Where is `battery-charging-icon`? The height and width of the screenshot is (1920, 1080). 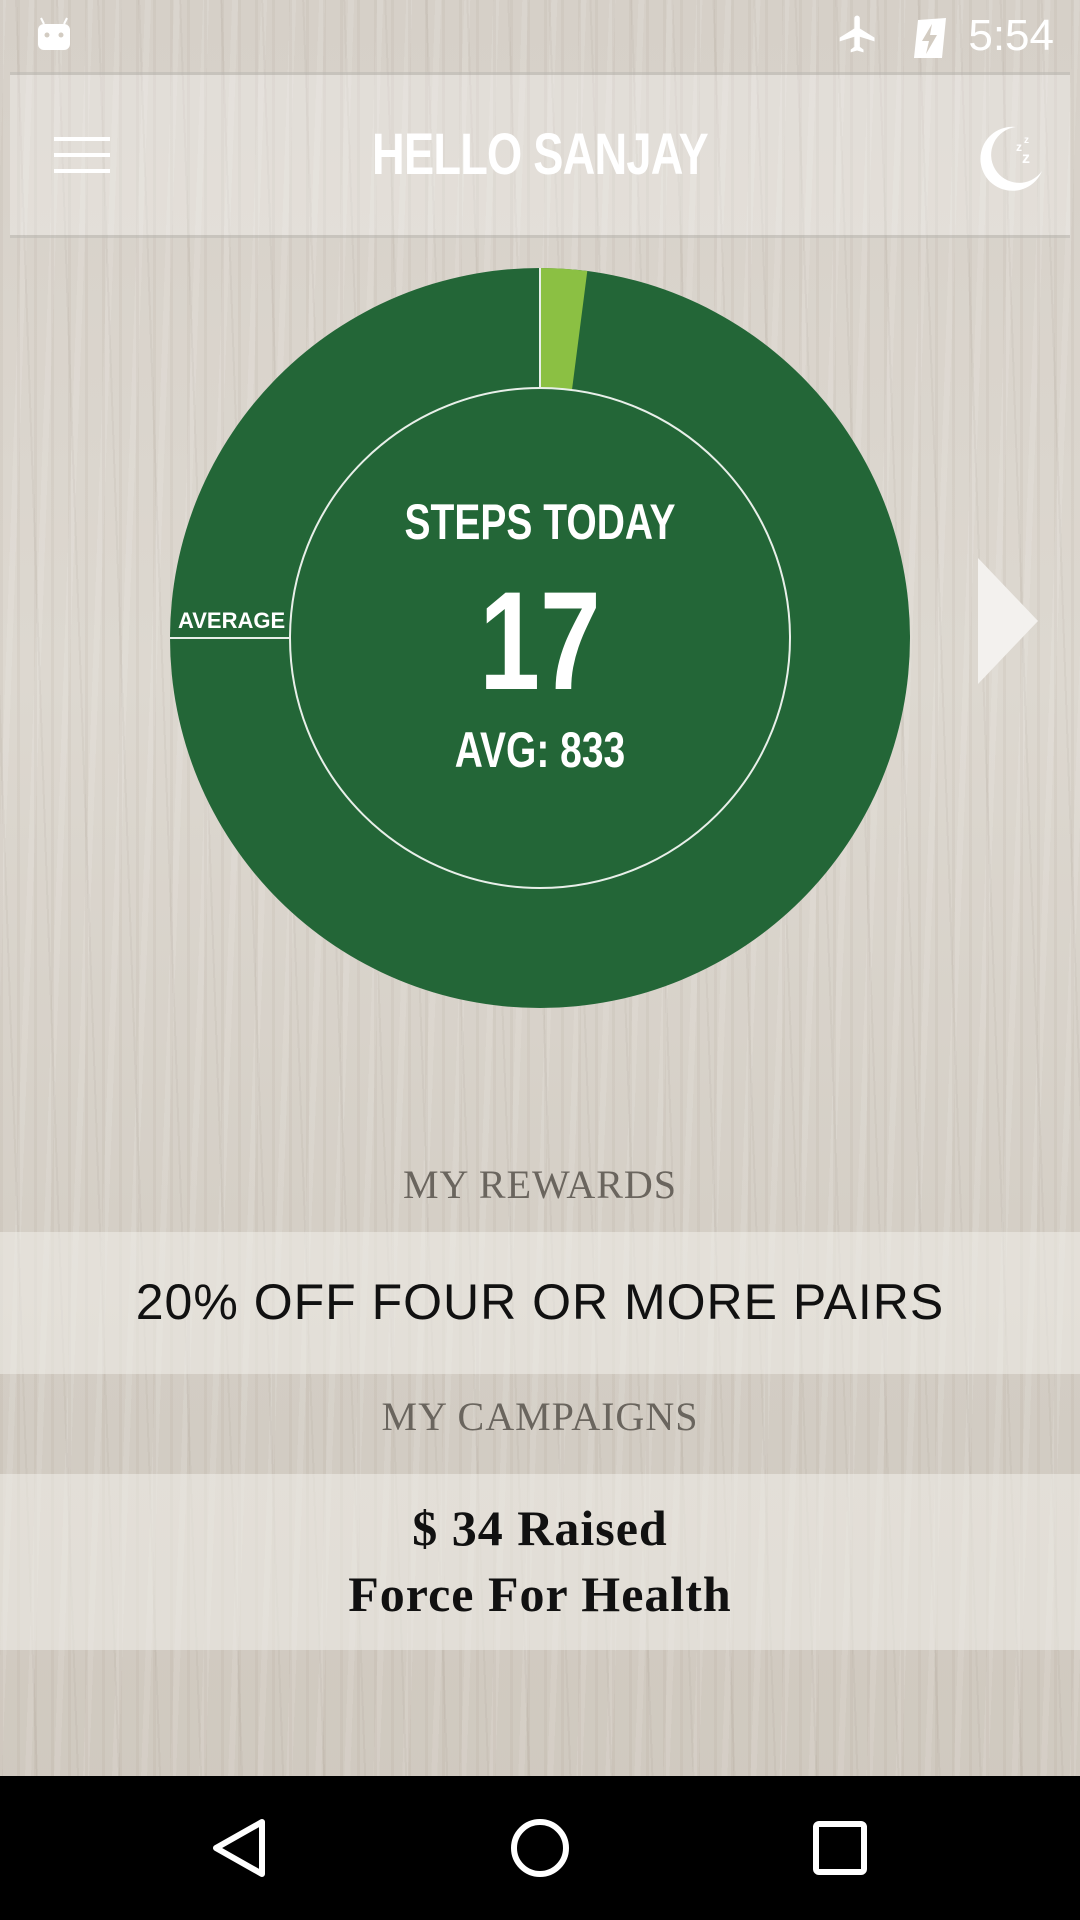 battery-charging-icon is located at coordinates (930, 38).